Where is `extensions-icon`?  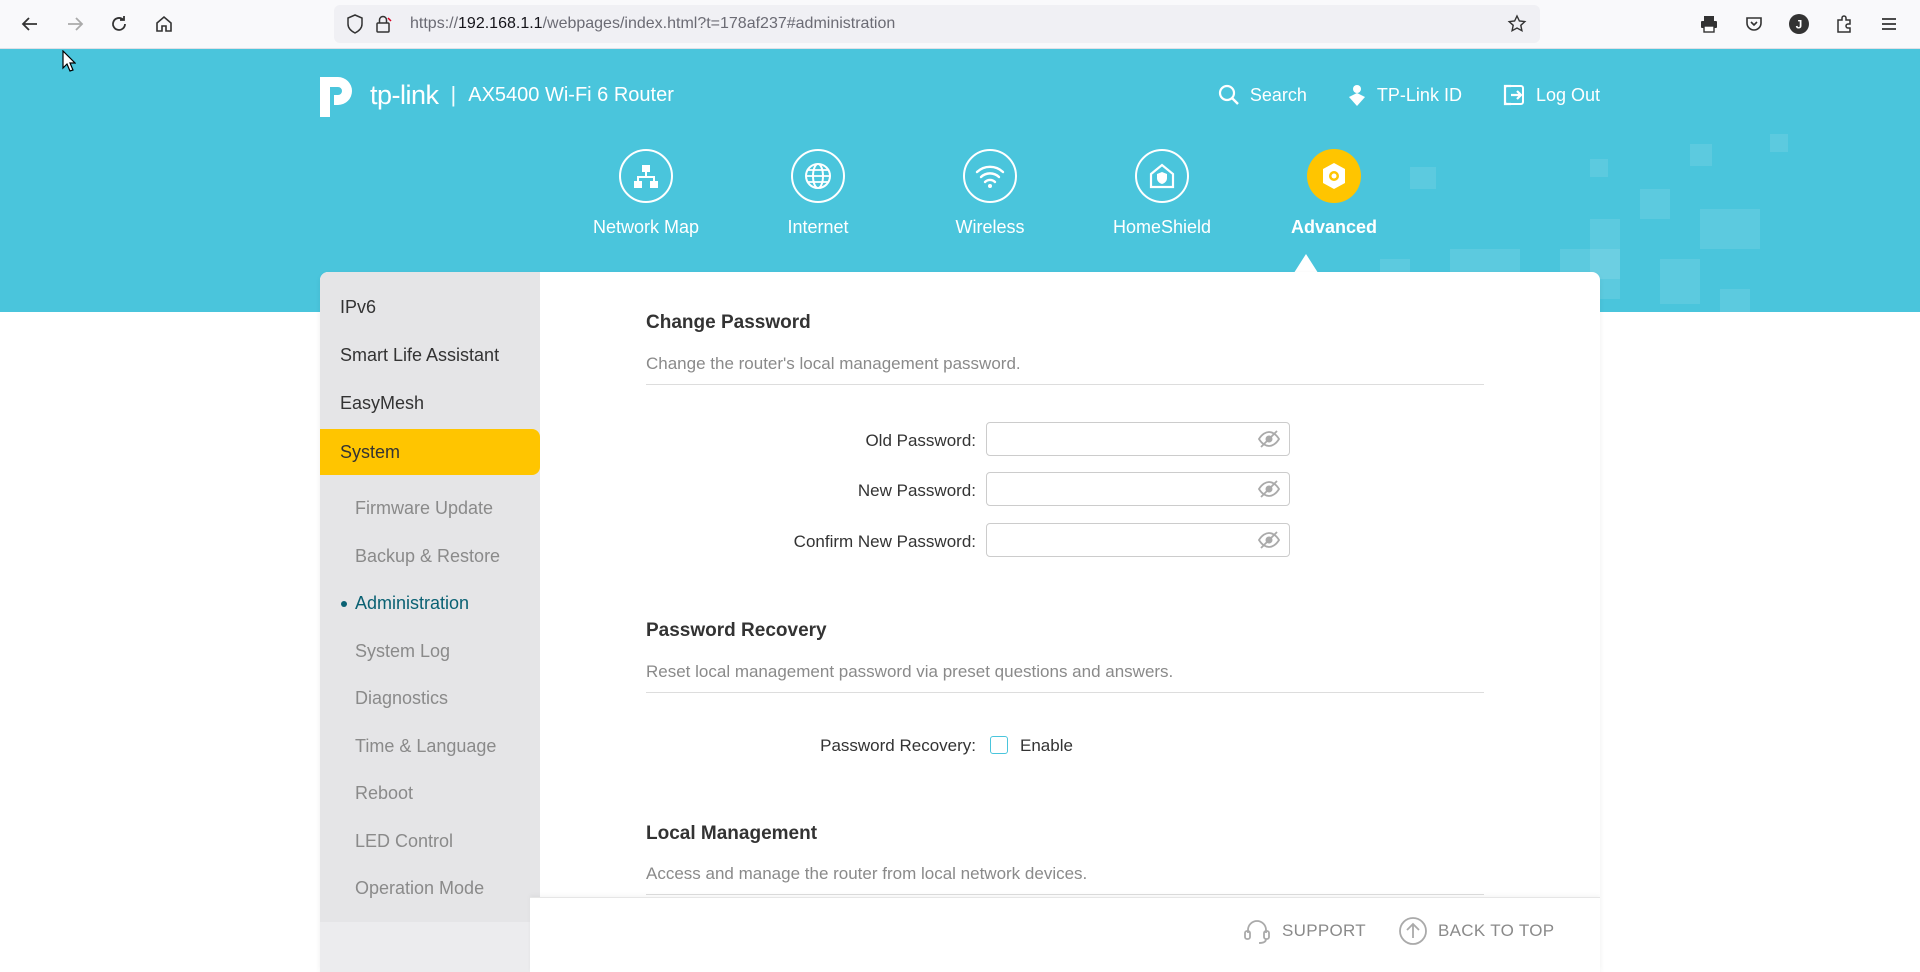
extensions-icon is located at coordinates (1844, 24).